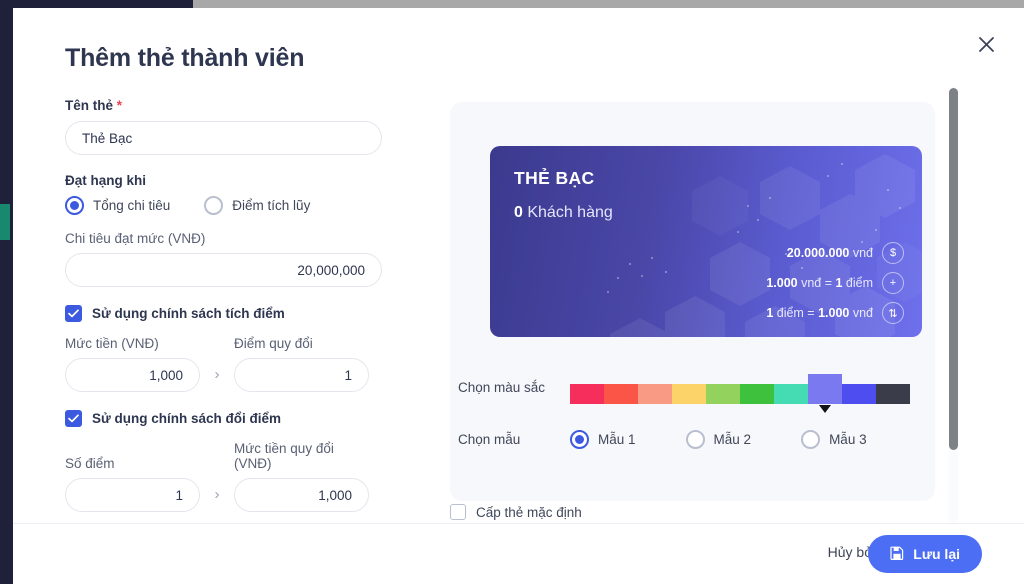  I want to click on card-customer-number: 0, so click(518, 212).